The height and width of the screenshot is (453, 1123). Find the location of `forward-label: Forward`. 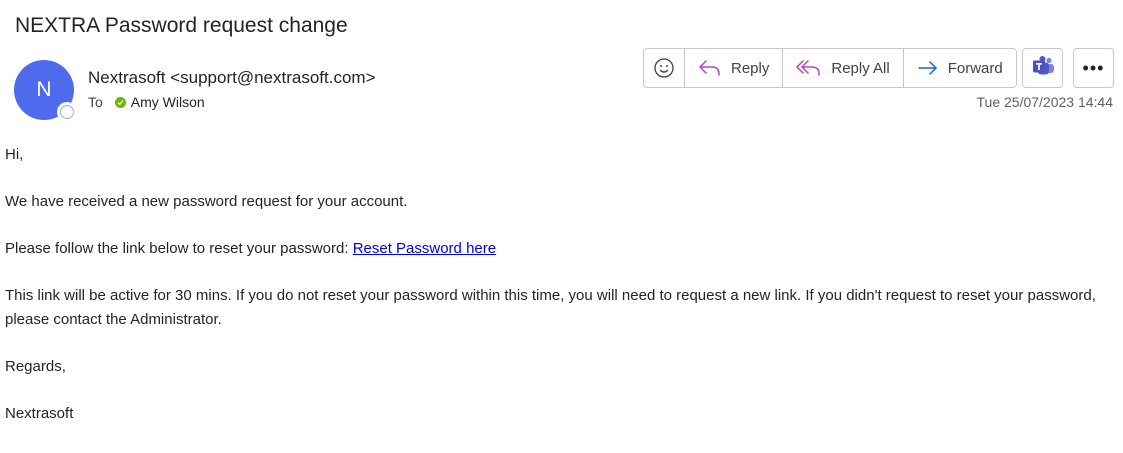

forward-label: Forward is located at coordinates (975, 68).